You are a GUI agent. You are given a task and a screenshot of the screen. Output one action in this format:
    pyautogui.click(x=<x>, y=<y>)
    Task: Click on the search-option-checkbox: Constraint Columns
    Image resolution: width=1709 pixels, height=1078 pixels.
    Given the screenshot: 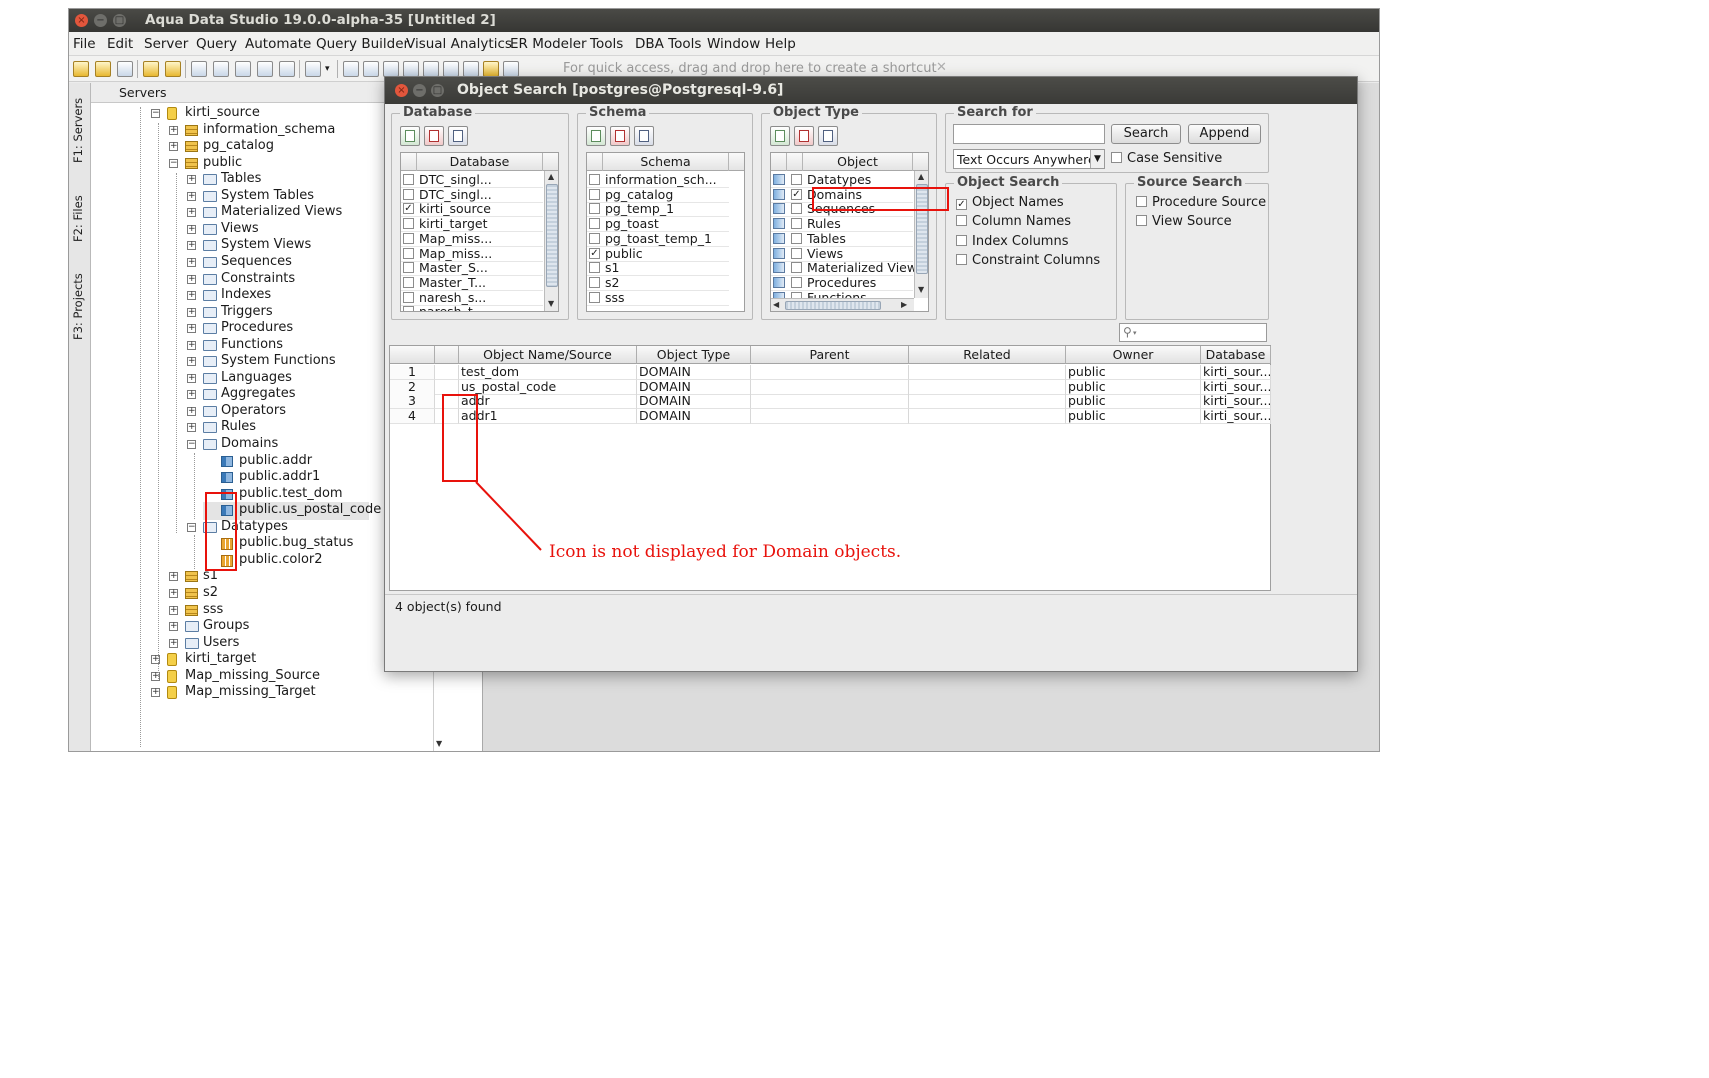 What is the action you would take?
    pyautogui.click(x=1028, y=260)
    